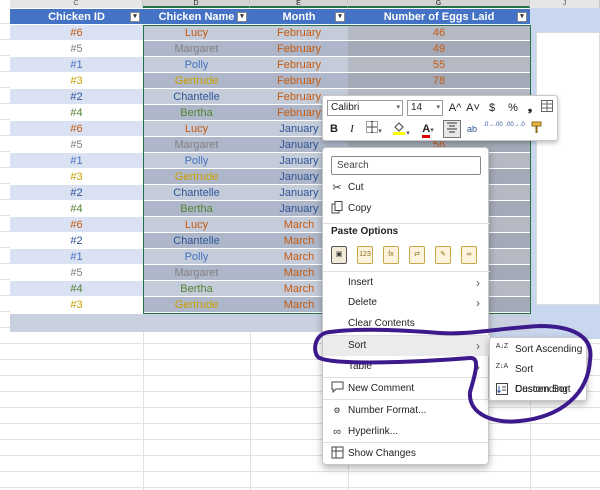 The width and height of the screenshot is (600, 490). What do you see at coordinates (539, 377) in the screenshot?
I see `menu-item-sort-descending: Z↓A Sort Descending` at bounding box center [539, 377].